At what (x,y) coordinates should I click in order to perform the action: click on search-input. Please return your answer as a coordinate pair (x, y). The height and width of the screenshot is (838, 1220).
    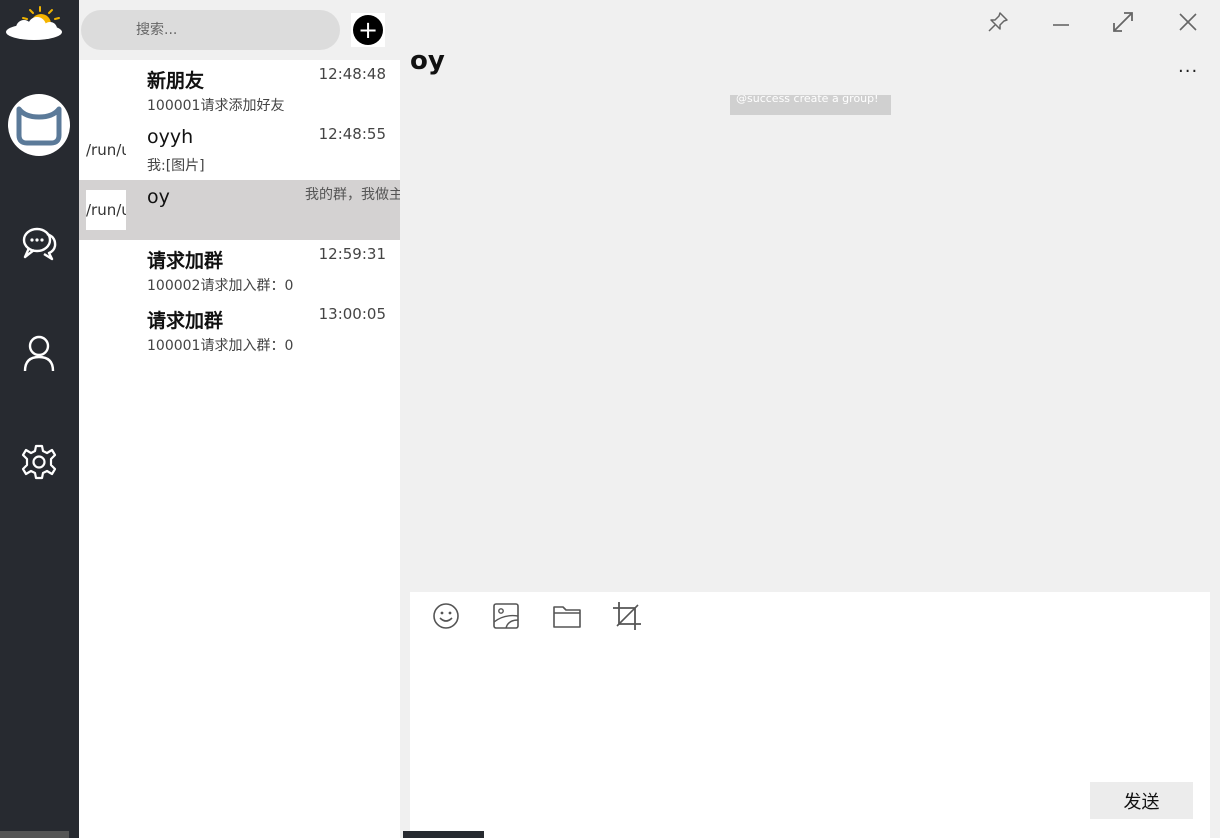
    Looking at the image, I should click on (210, 30).